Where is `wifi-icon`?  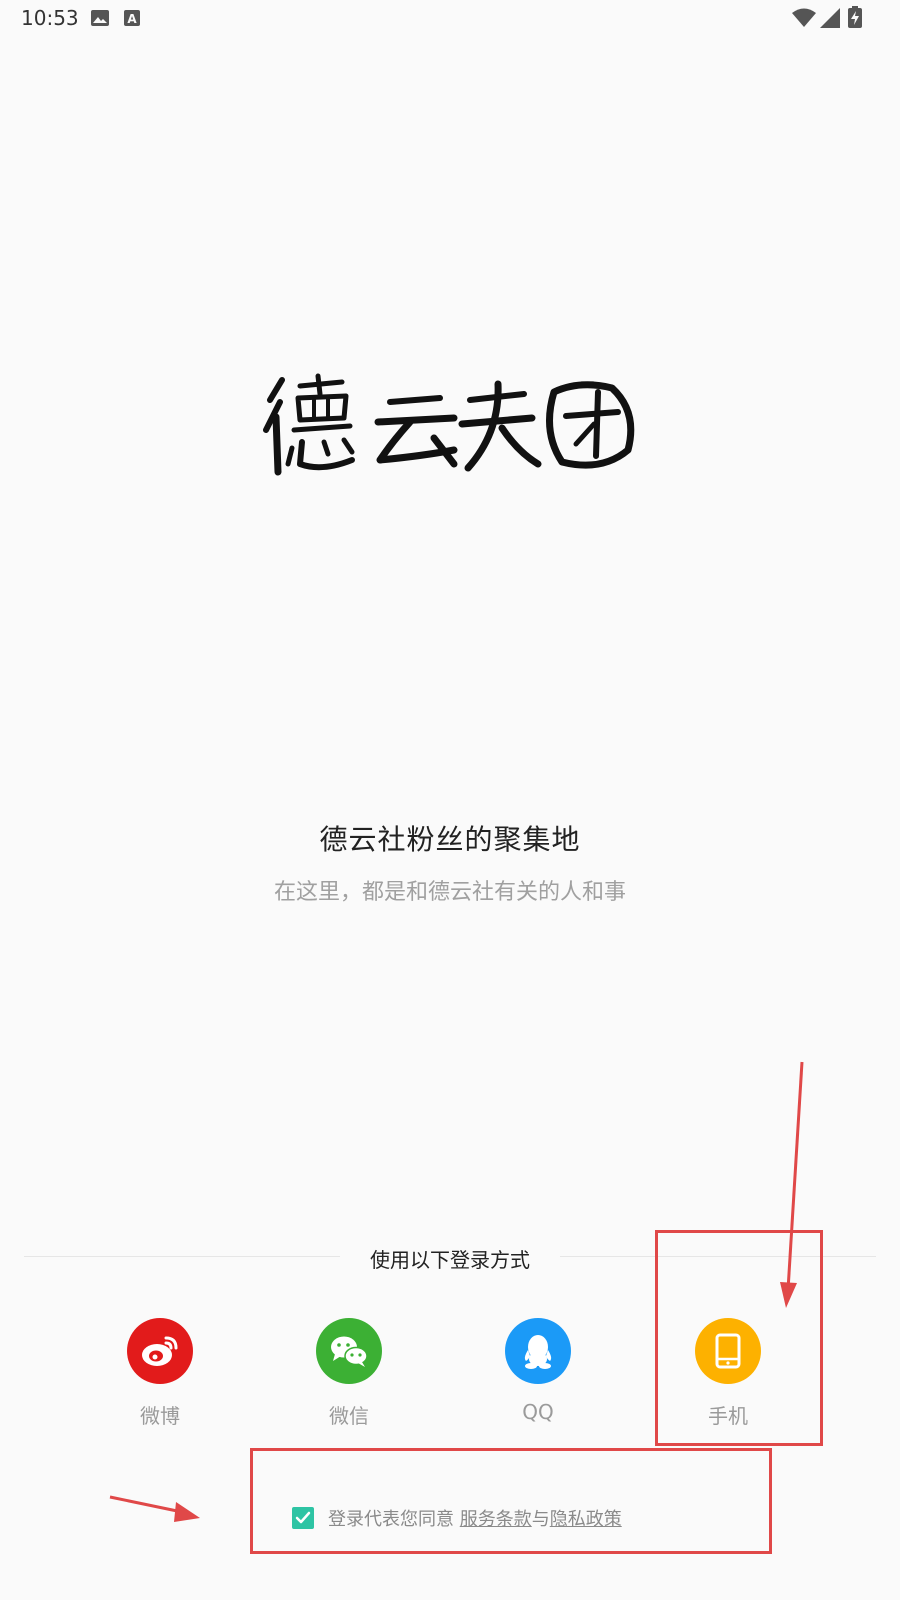
wifi-icon is located at coordinates (804, 17).